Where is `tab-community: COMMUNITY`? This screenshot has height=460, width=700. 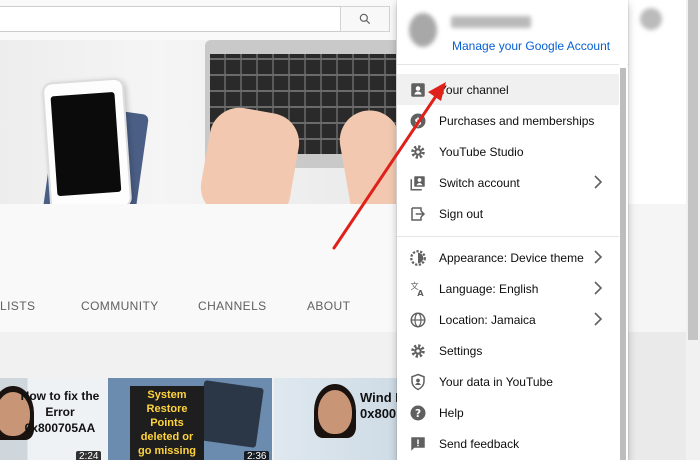 tab-community: COMMUNITY is located at coordinates (120, 306).